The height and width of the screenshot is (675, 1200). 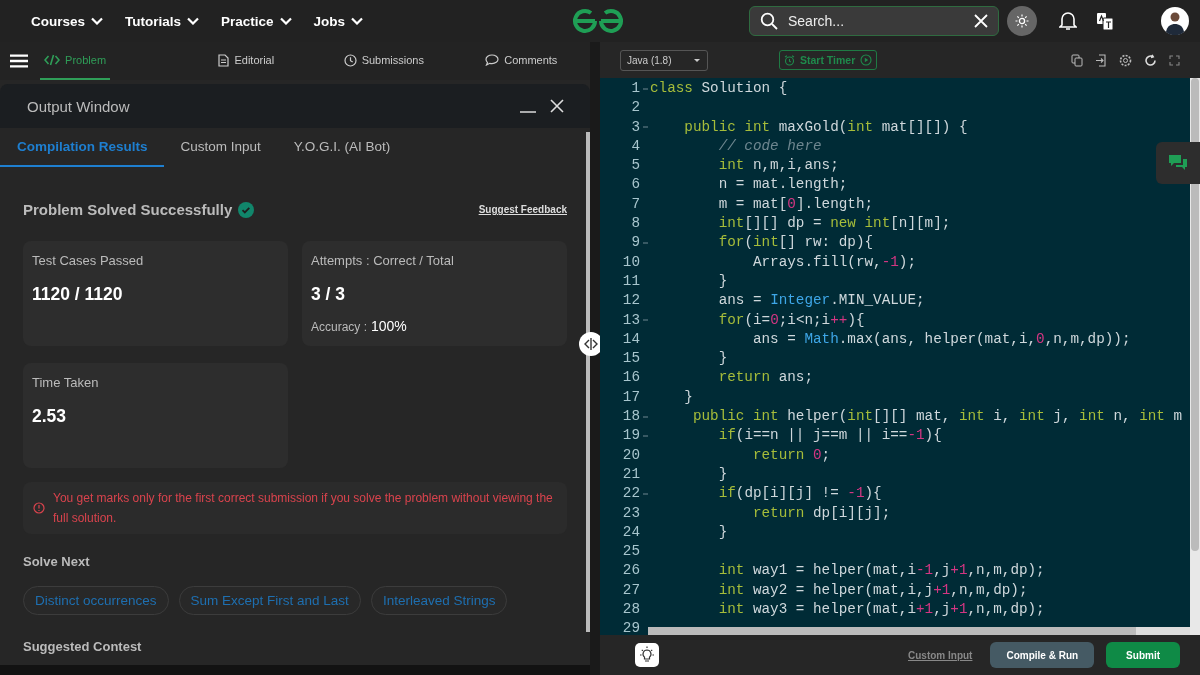 I want to click on reset-icon, so click(x=1150, y=60).